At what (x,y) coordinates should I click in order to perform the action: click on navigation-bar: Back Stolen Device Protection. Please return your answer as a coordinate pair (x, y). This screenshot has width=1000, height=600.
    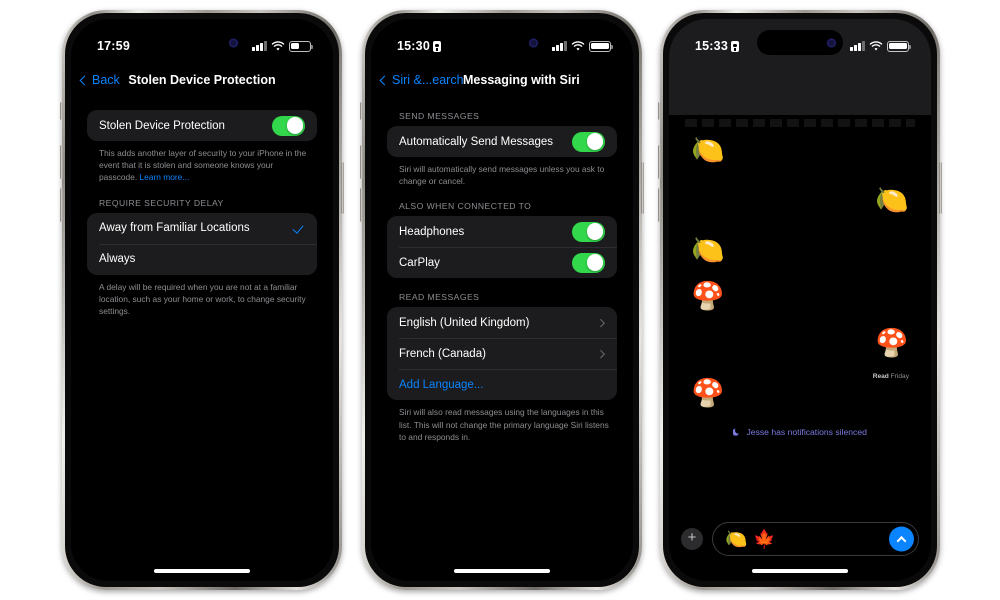
    Looking at the image, I should click on (202, 80).